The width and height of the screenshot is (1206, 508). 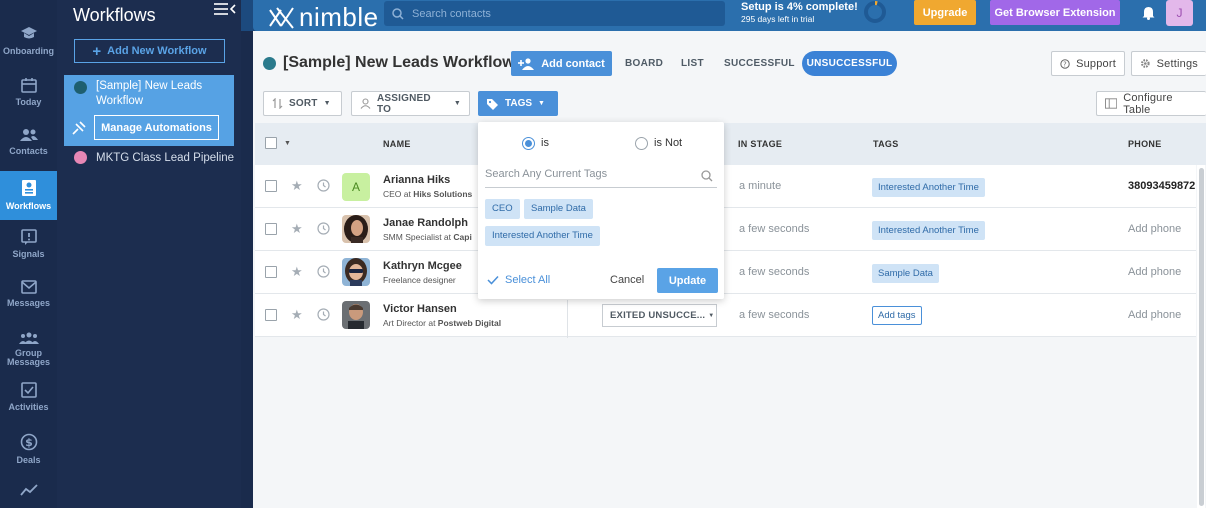 What do you see at coordinates (759, 63) in the screenshot?
I see `tab-successful: SUCCESSFUL` at bounding box center [759, 63].